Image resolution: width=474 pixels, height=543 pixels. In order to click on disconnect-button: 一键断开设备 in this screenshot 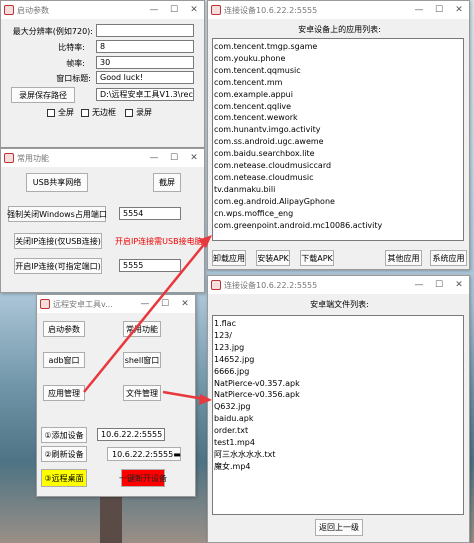, I will do `click(143, 478)`.